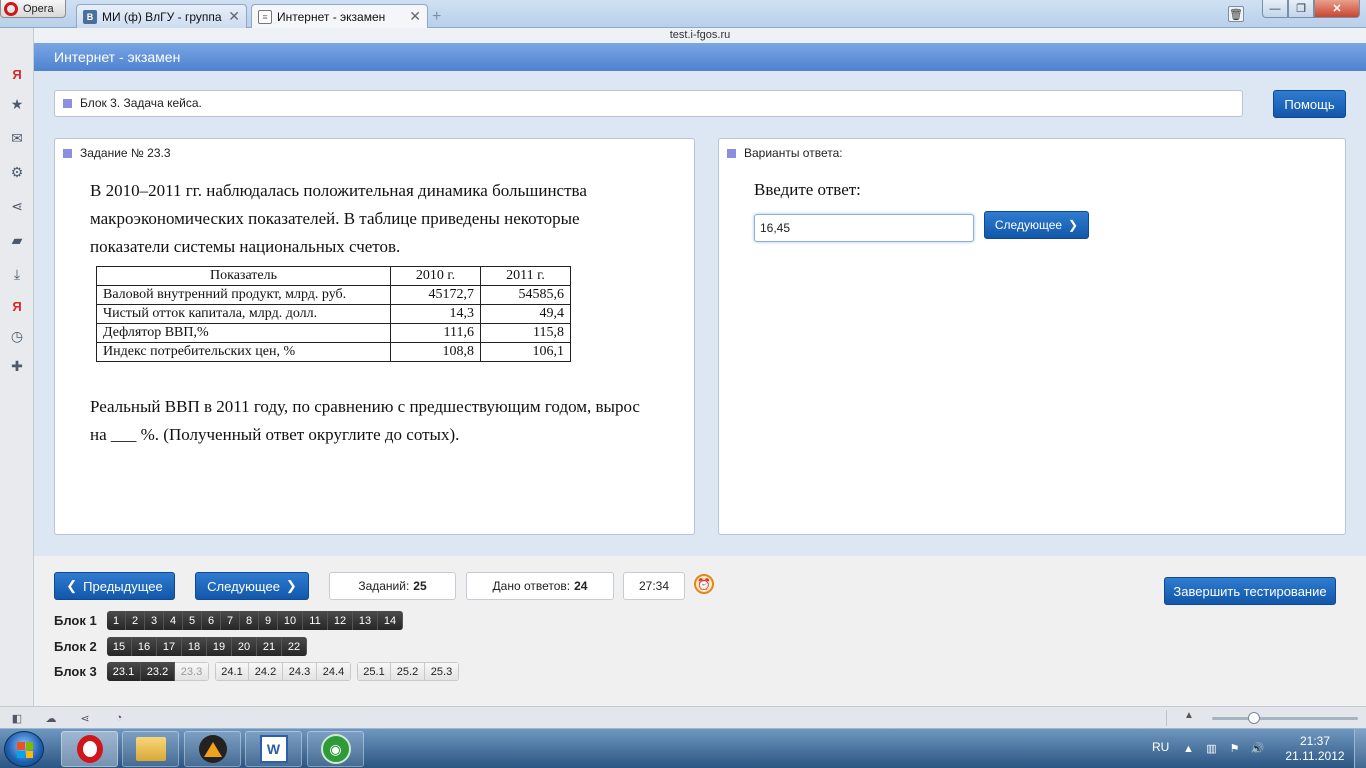 The width and height of the screenshot is (1366, 768). What do you see at coordinates (169, 646) in the screenshot?
I see `task-cell: 17` at bounding box center [169, 646].